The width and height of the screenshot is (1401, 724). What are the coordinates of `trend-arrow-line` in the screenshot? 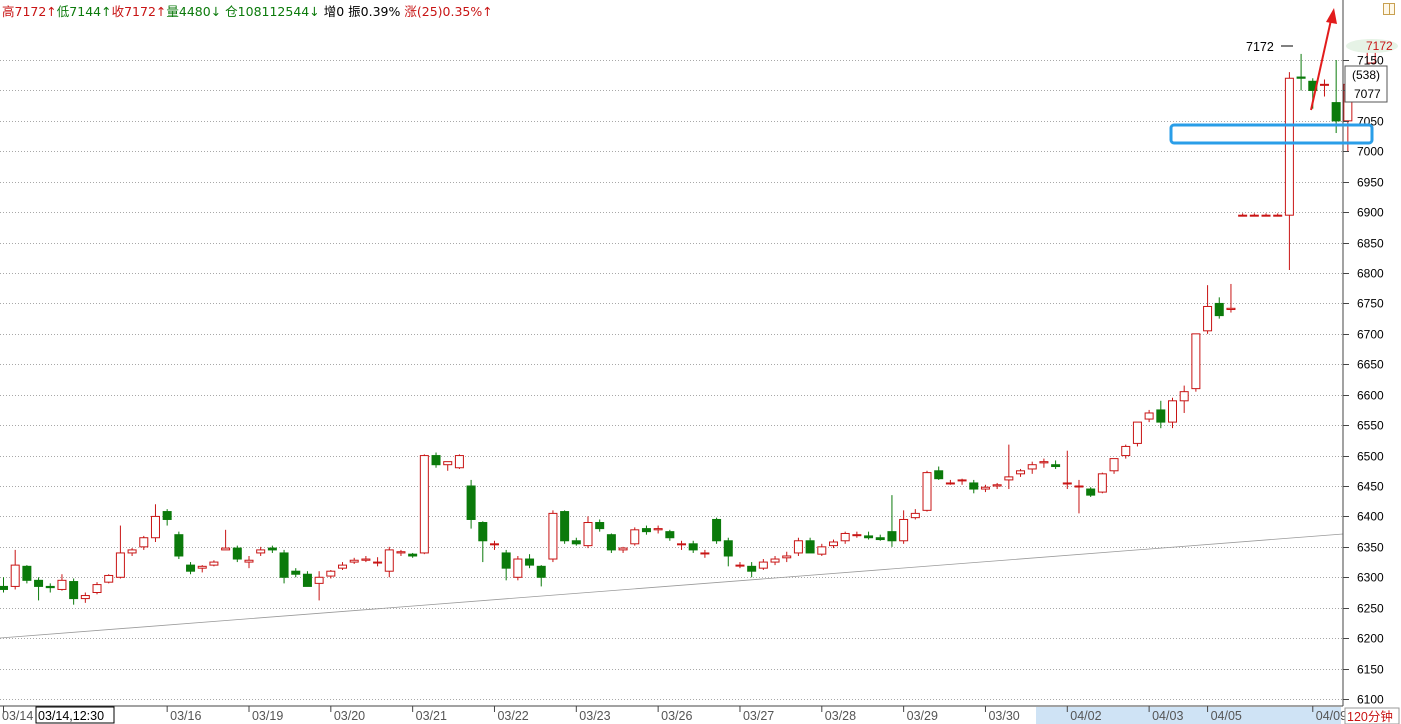 It's located at (1321, 65).